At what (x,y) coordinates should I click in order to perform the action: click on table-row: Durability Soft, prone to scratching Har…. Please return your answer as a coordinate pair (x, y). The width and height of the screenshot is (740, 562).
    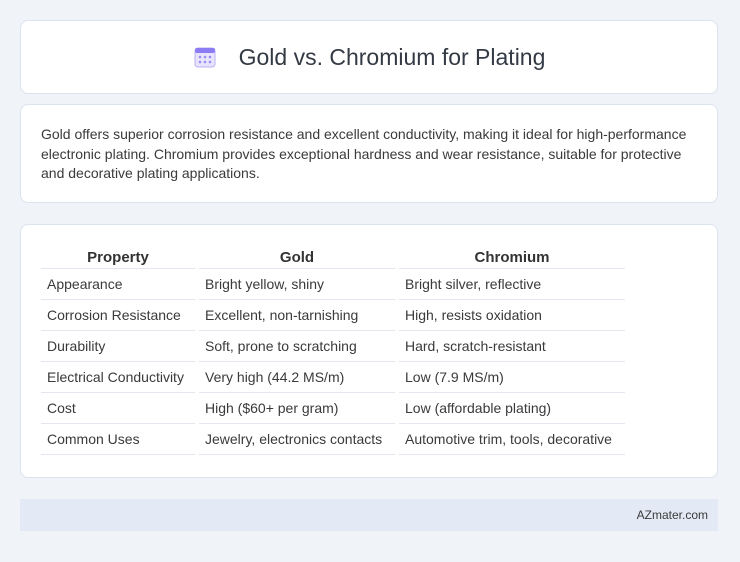
    Looking at the image, I should click on (333, 346).